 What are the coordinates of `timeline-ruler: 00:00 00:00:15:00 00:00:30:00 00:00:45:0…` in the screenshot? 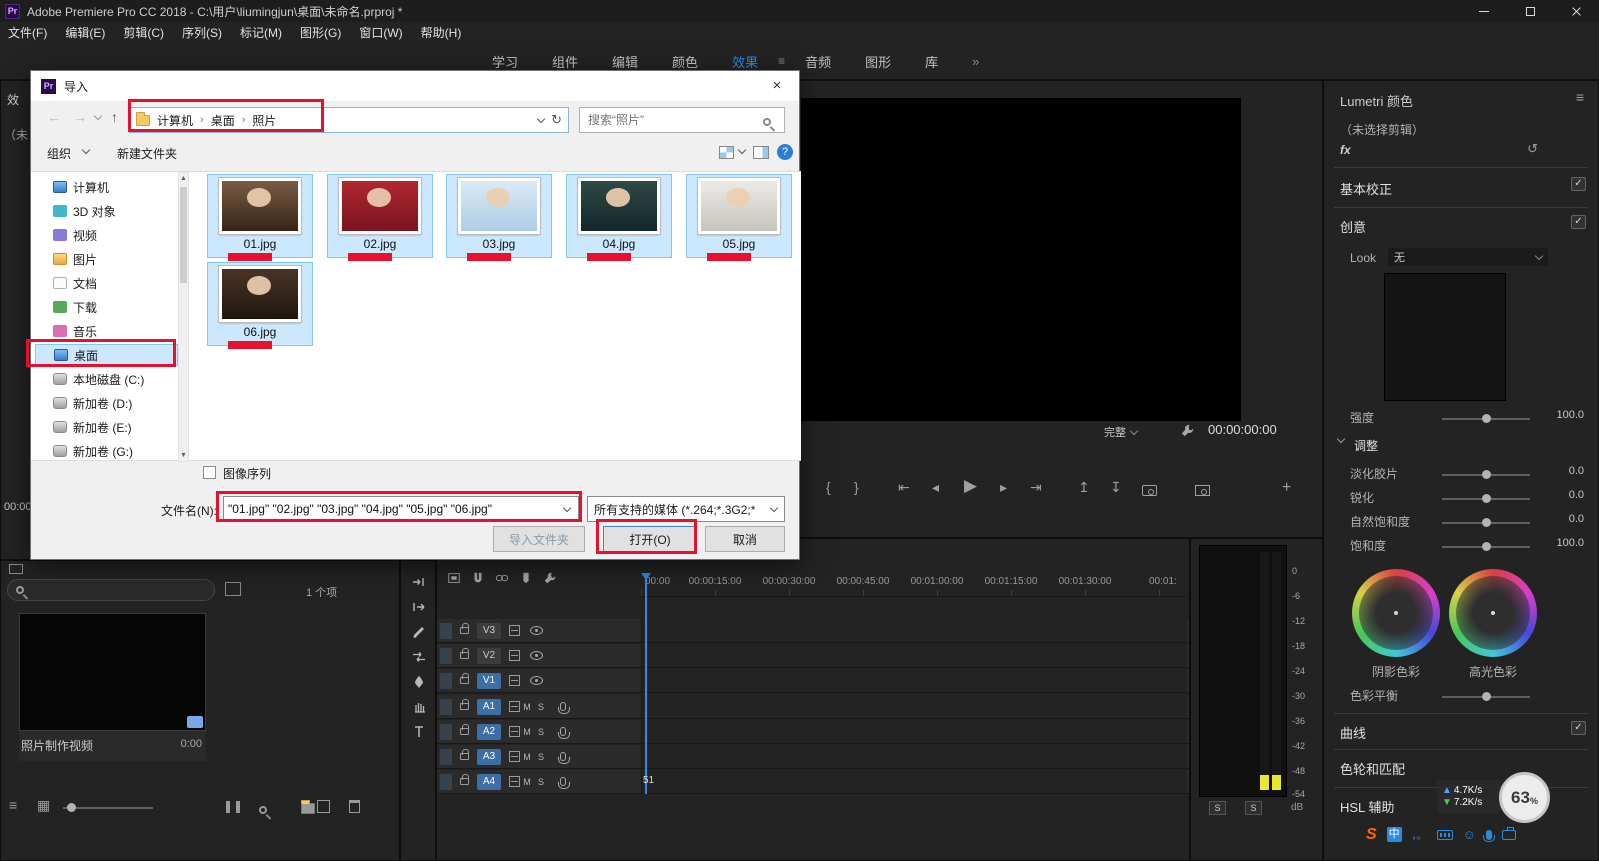 It's located at (914, 585).